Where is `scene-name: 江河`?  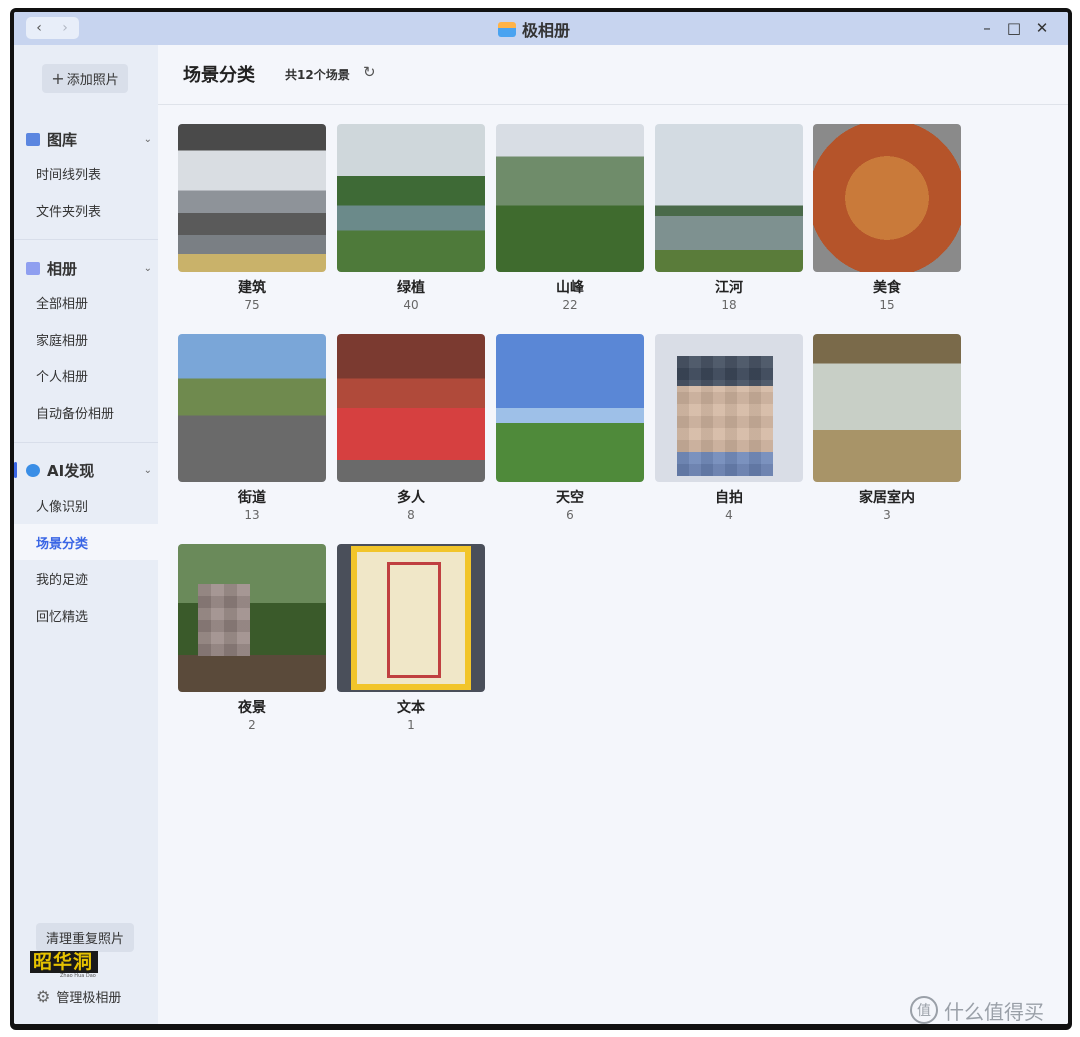 scene-name: 江河 is located at coordinates (729, 288).